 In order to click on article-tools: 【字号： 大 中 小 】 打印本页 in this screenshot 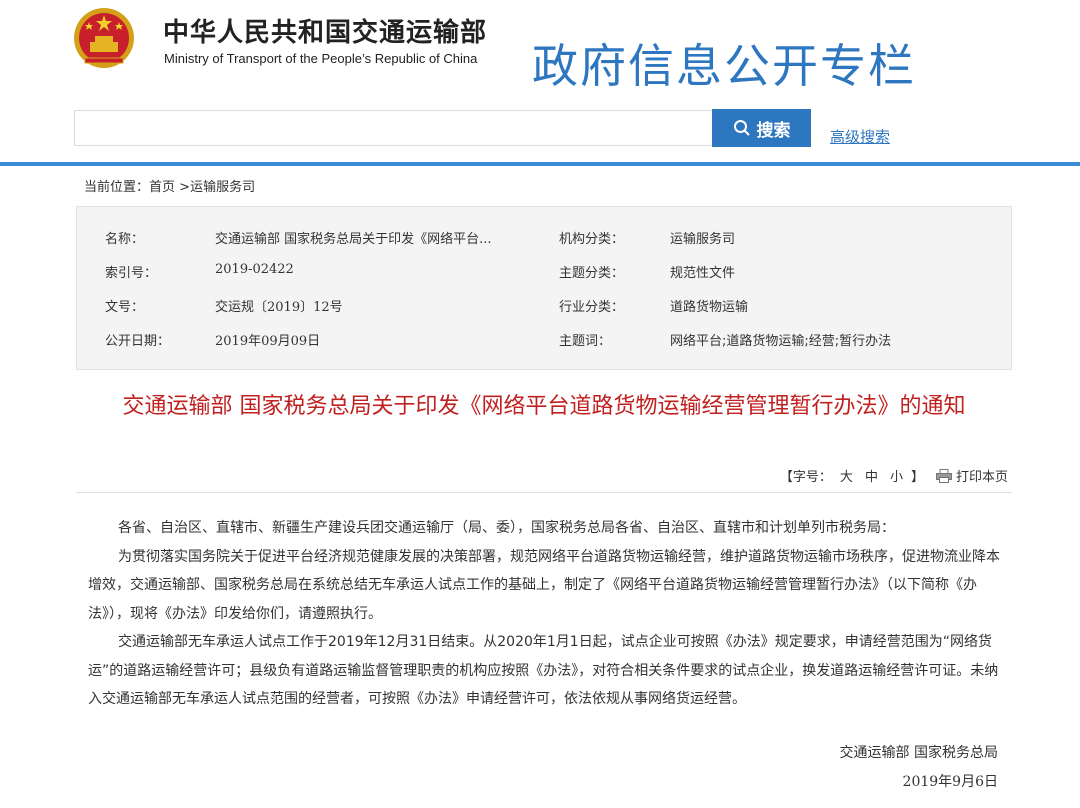, I will do `click(894, 475)`.